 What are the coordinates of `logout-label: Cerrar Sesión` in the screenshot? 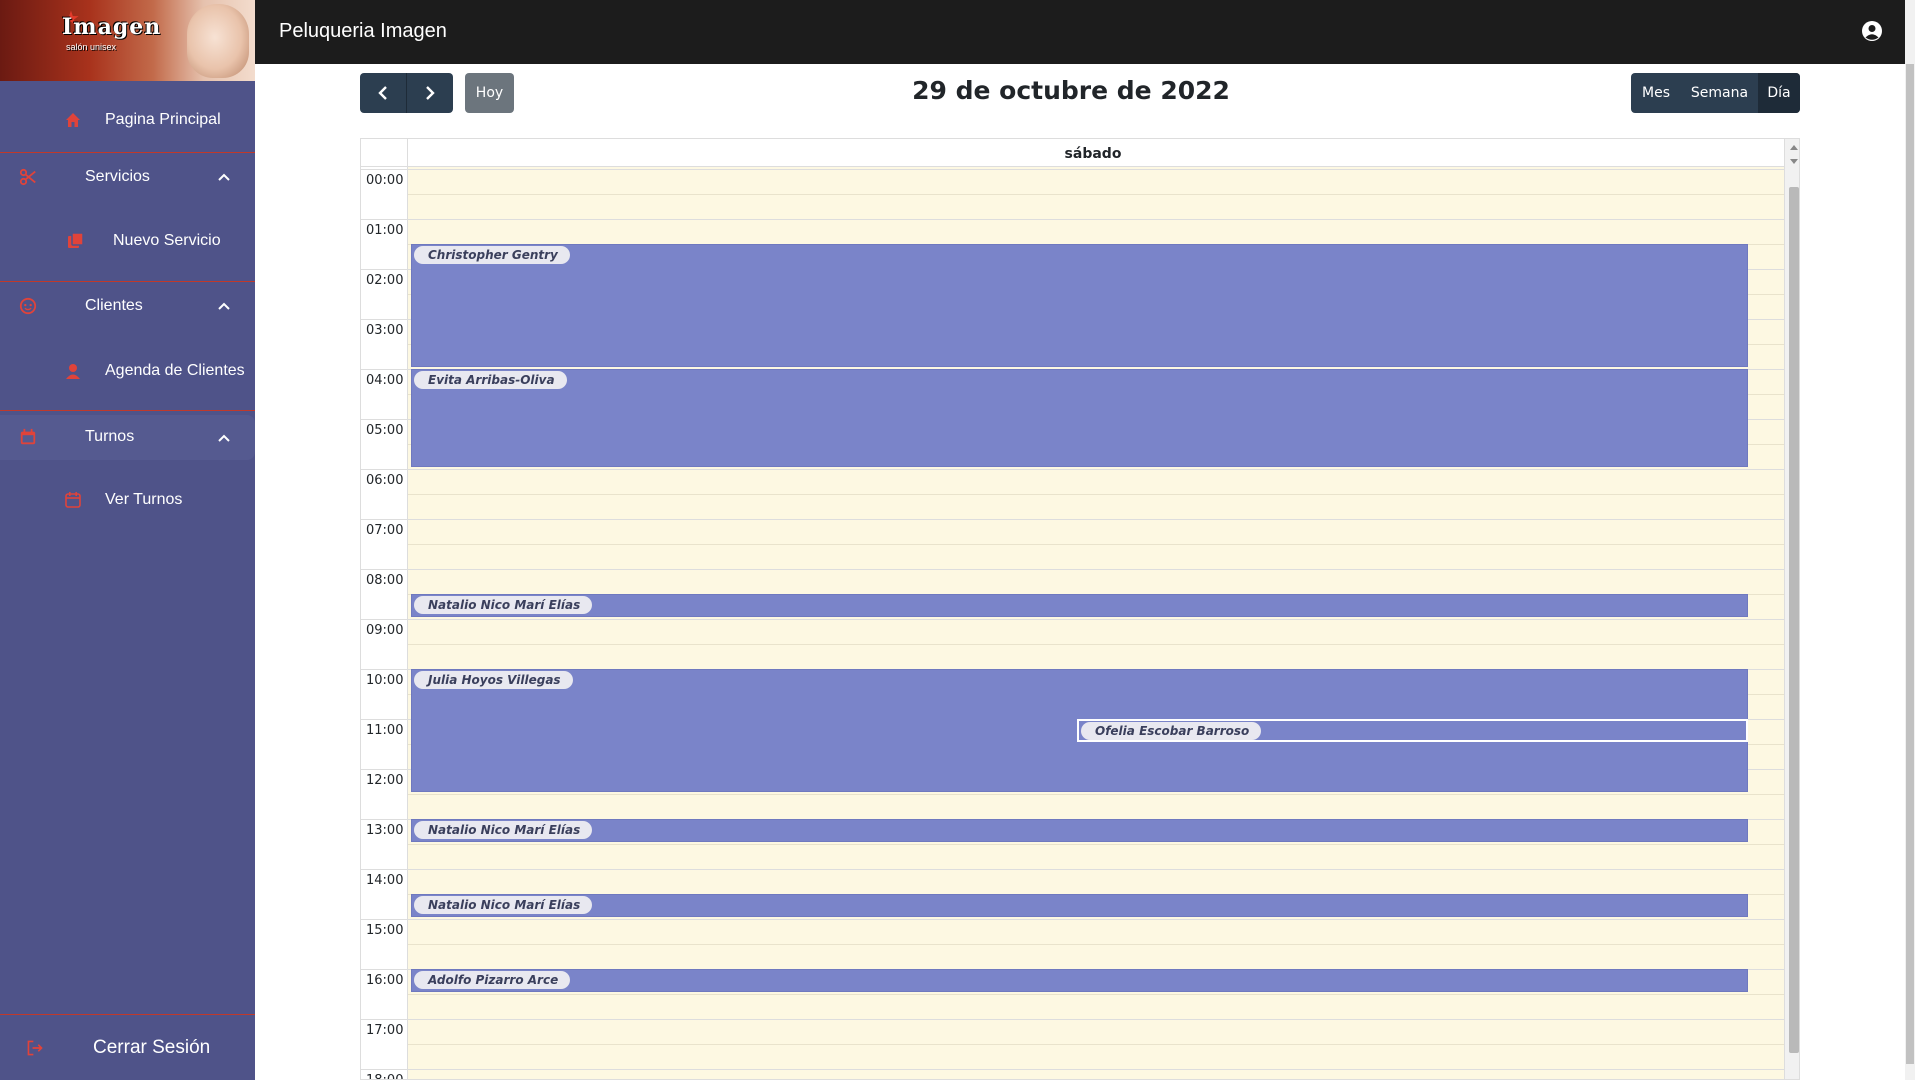 It's located at (152, 1047).